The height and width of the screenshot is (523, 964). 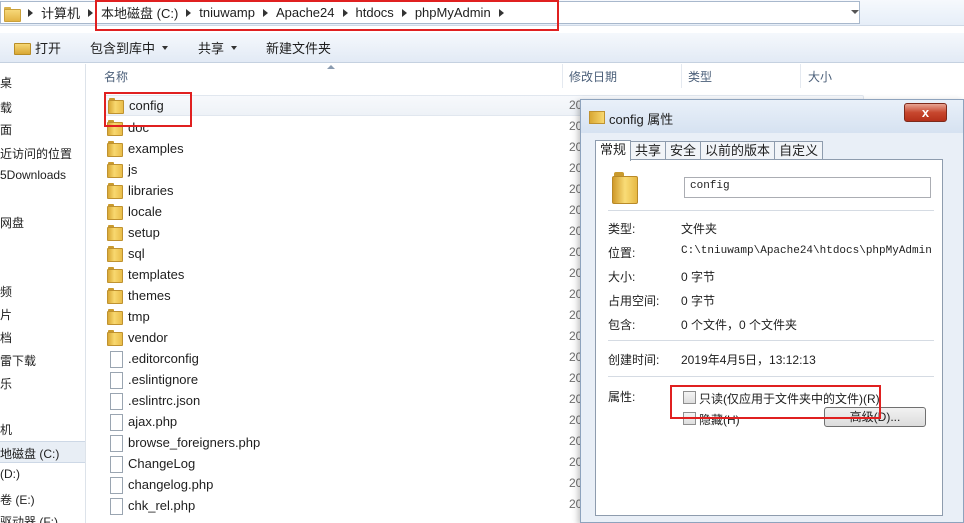 What do you see at coordinates (641, 119) in the screenshot?
I see `dialog-title: config 属性` at bounding box center [641, 119].